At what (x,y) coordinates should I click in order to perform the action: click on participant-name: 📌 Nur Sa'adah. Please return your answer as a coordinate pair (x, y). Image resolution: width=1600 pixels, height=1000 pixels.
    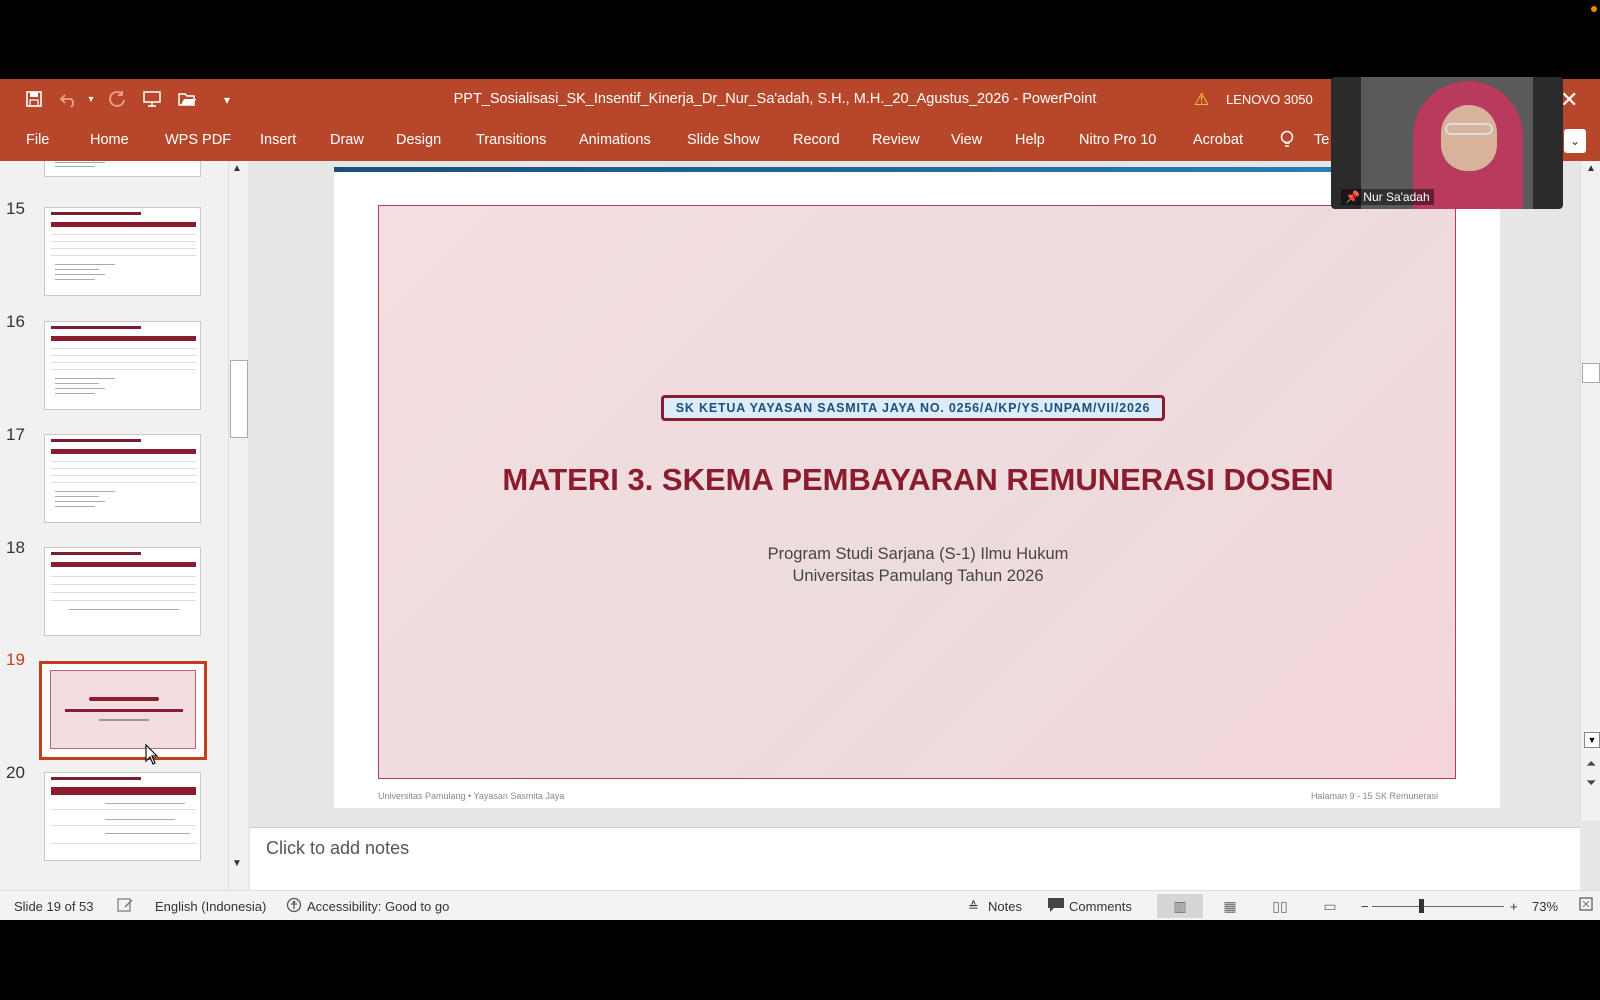
    Looking at the image, I should click on (1387, 197).